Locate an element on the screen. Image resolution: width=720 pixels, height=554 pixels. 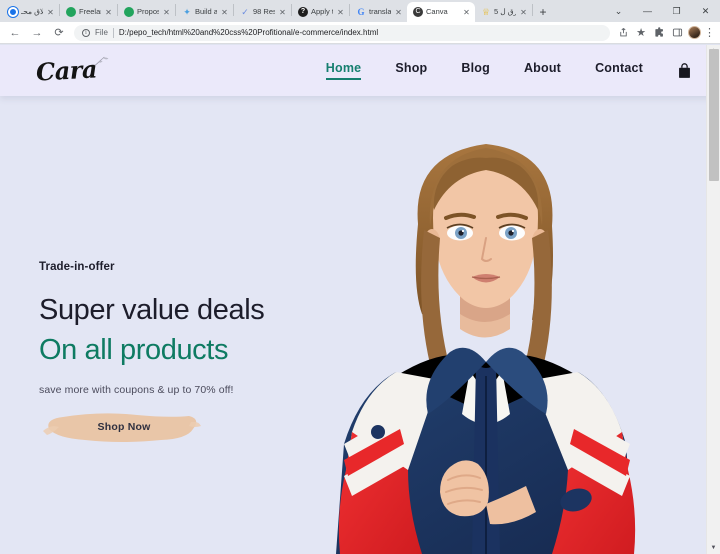
browser-tab-active: C Canva ✕ is located at coordinates (441, 12).